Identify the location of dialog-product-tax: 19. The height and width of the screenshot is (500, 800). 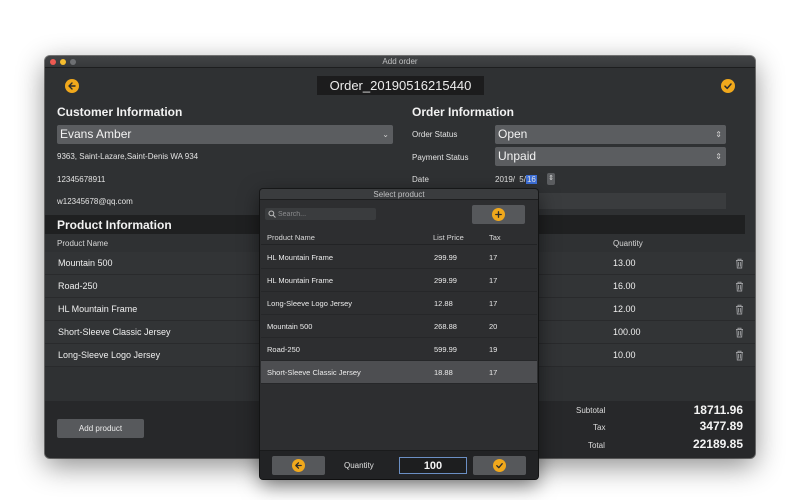
(493, 349).